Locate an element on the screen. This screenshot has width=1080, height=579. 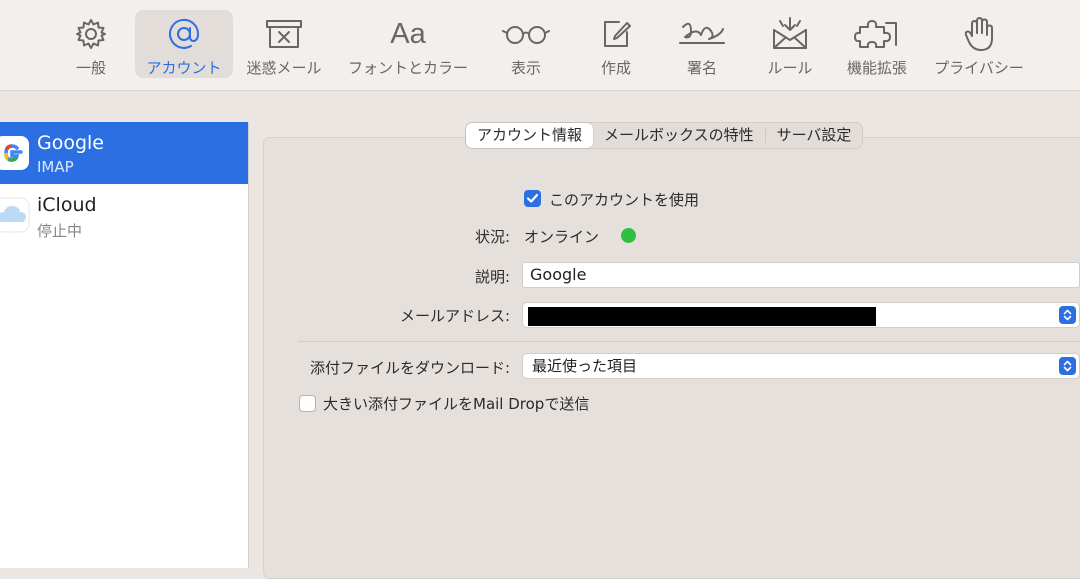
toolbar-rules: ルール is located at coordinates (790, 44).